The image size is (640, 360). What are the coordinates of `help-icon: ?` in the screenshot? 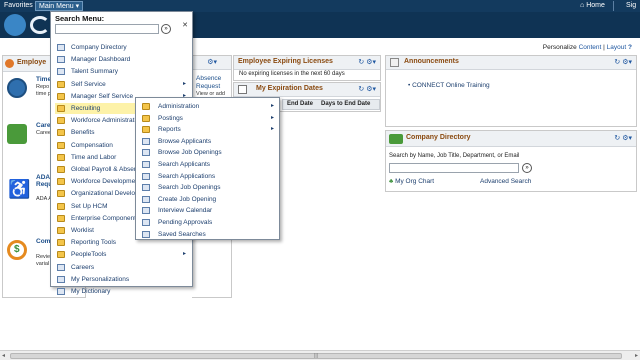 It's located at (630, 47).